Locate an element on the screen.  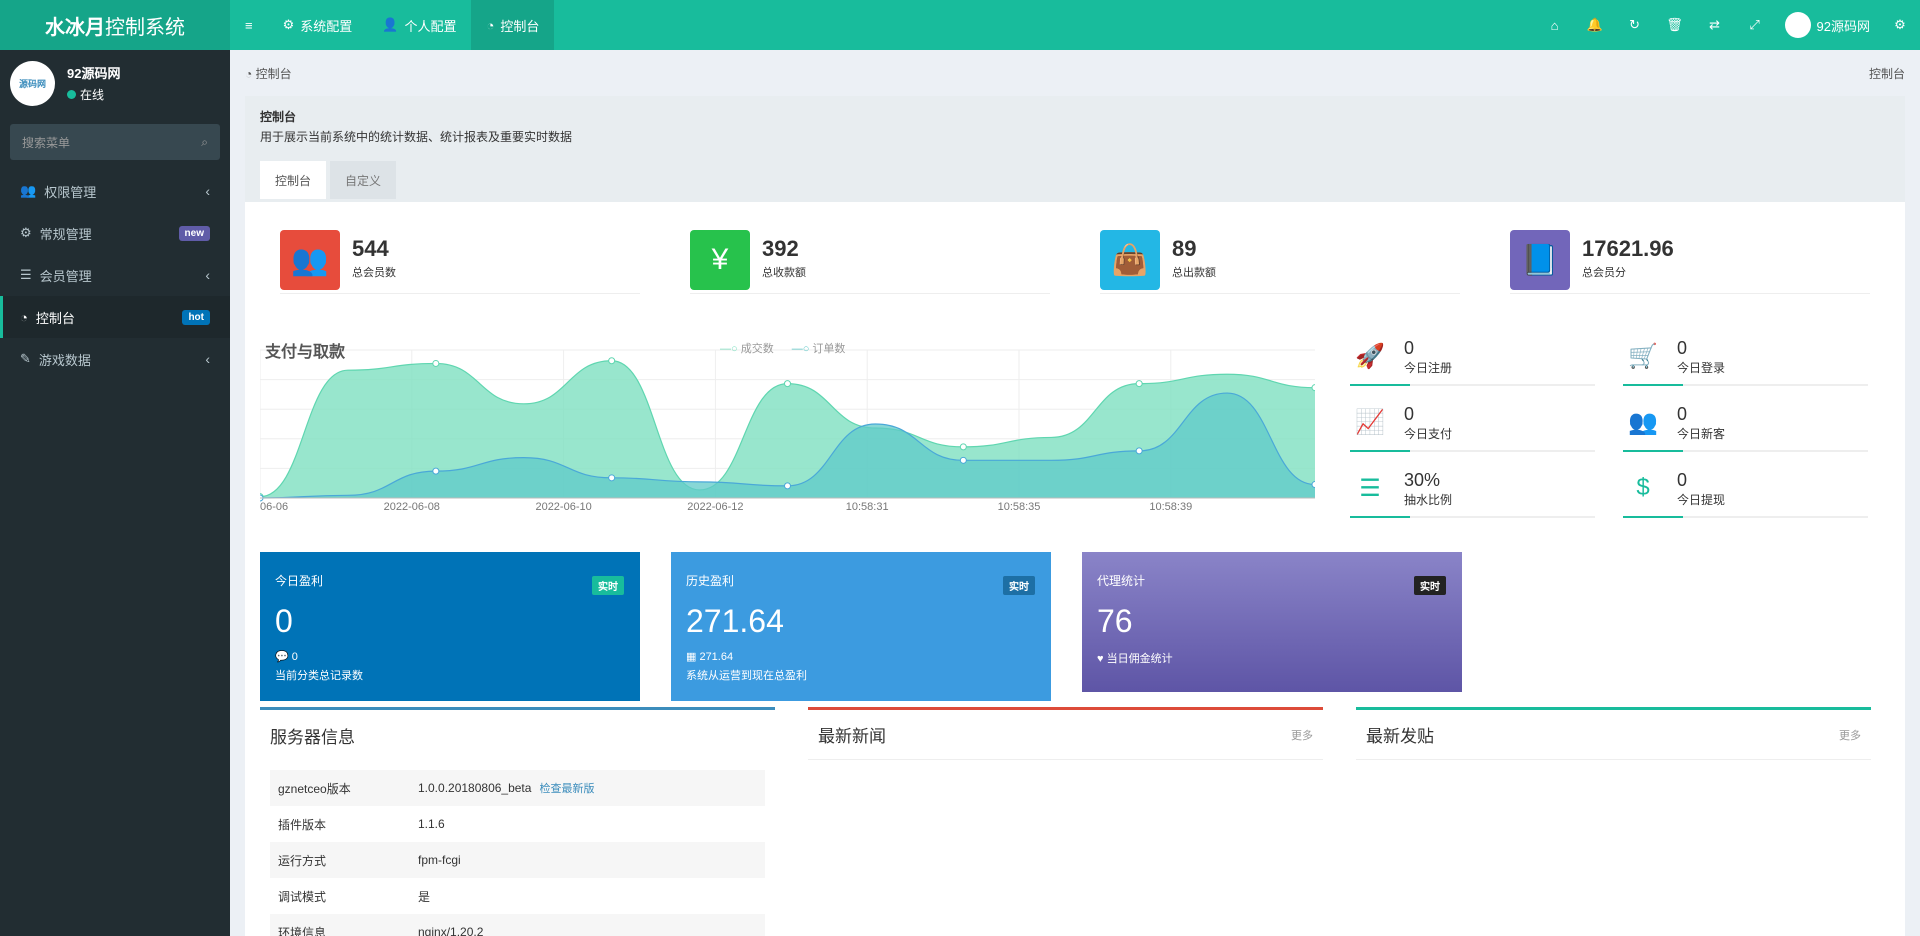
home-icon: ⌂ is located at coordinates (1555, 25).